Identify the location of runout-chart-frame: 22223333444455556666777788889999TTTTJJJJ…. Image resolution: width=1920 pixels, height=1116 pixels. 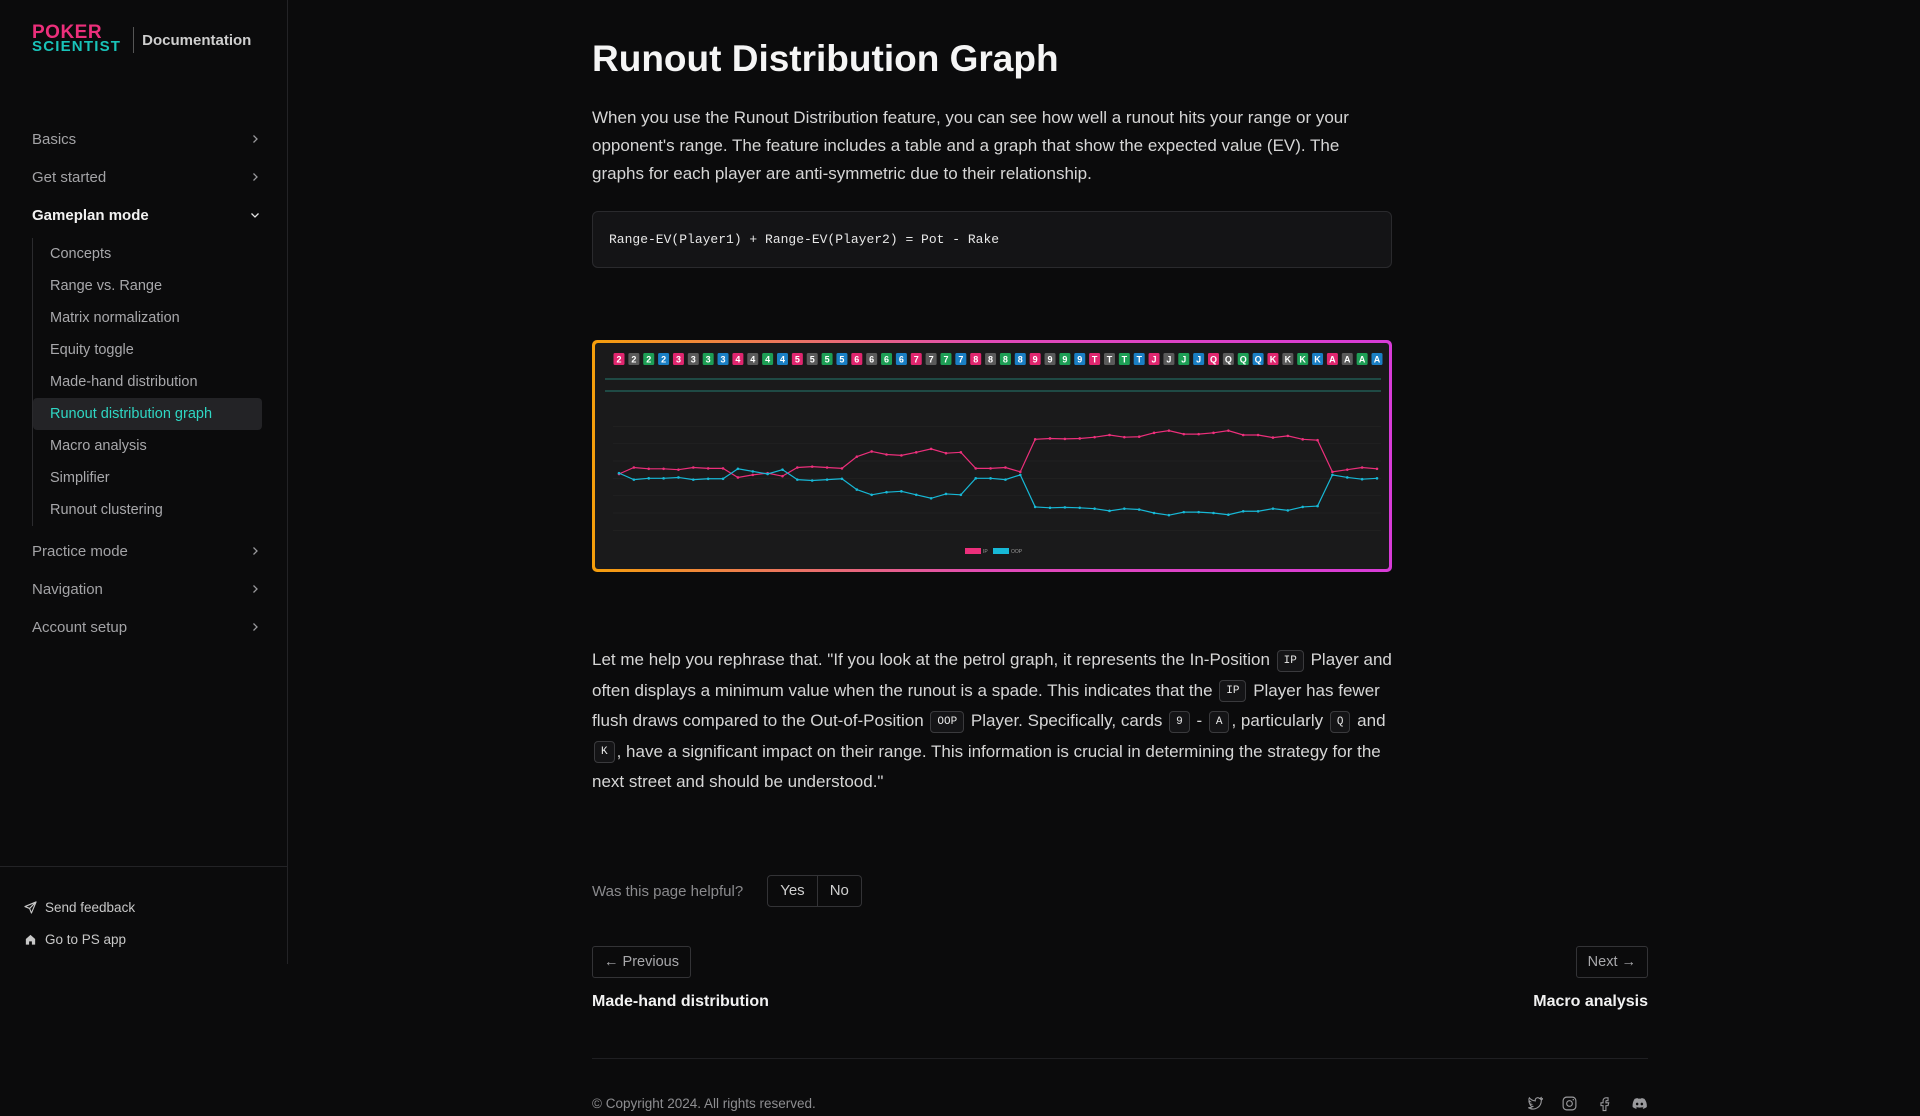
(992, 456).